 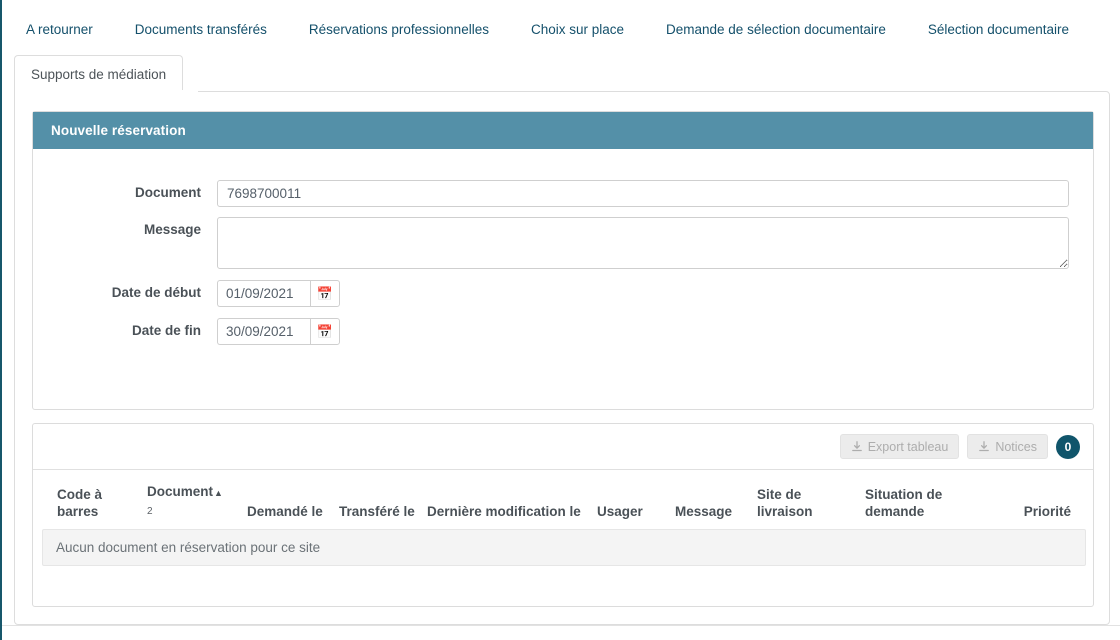 What do you see at coordinates (577, 31) in the screenshot?
I see `tab-choix-sur-place: Choix sur place` at bounding box center [577, 31].